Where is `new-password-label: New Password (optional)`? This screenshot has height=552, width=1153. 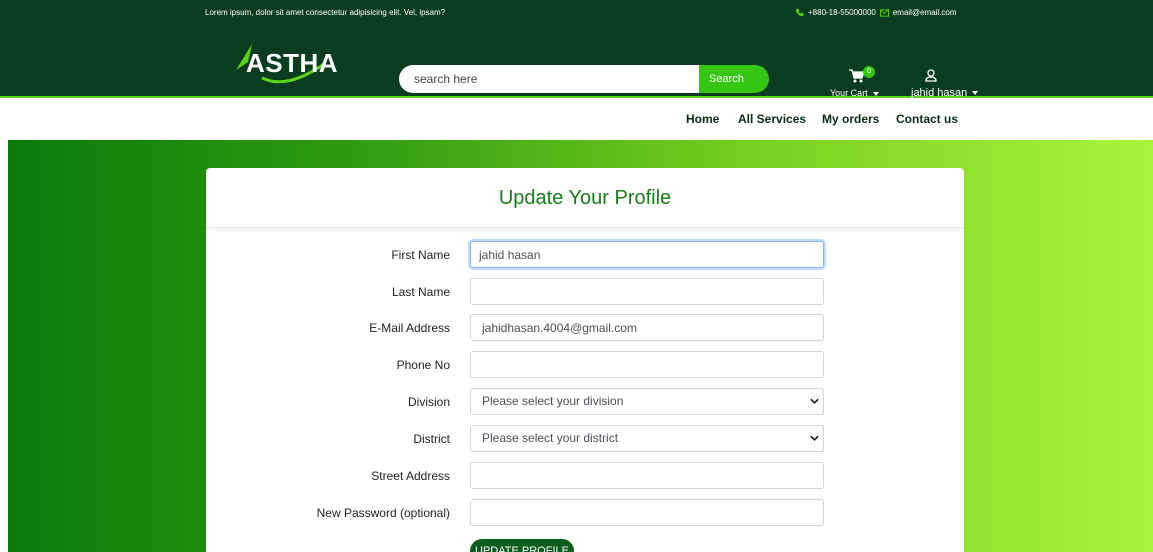
new-password-label: New Password (optional) is located at coordinates (383, 513).